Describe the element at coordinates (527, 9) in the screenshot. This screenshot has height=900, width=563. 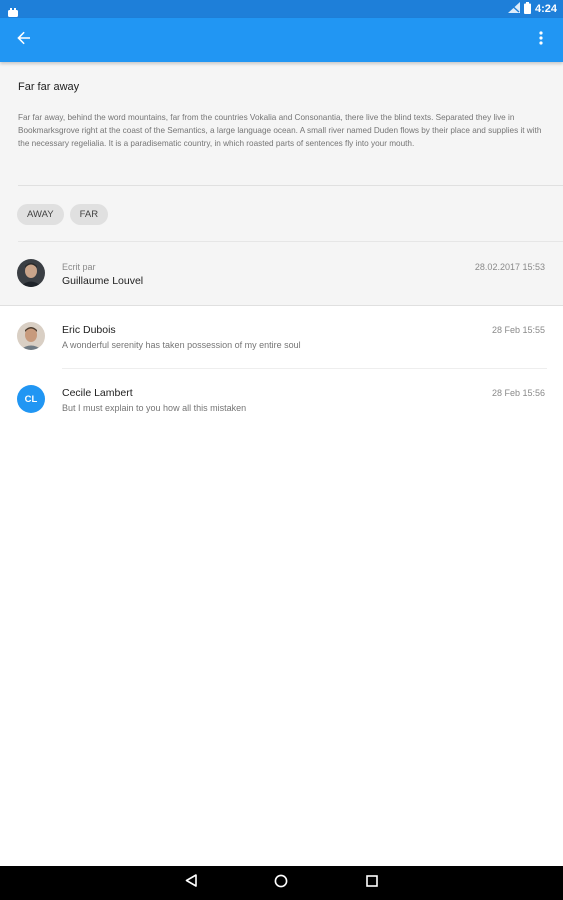
I see `battery-icon` at that location.